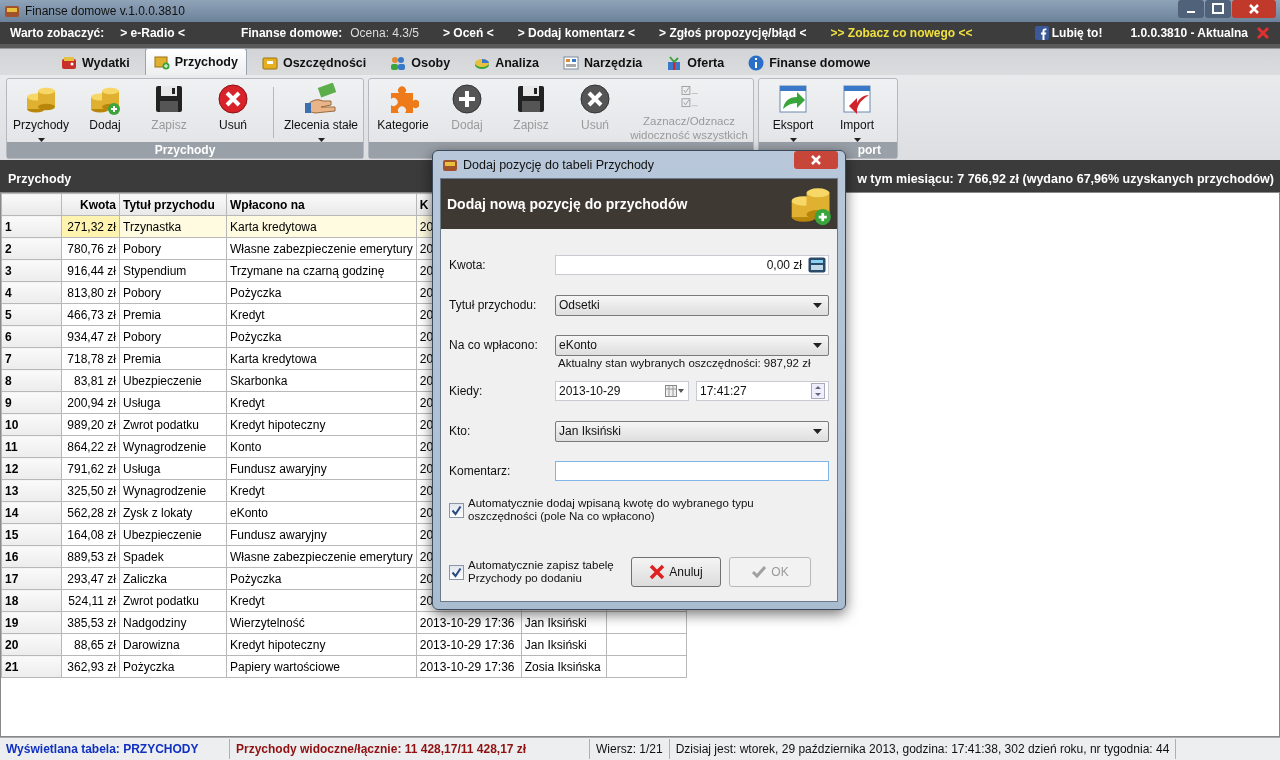  I want to click on window-title: Finanse domowe v.1.0.0.3810, so click(105, 11).